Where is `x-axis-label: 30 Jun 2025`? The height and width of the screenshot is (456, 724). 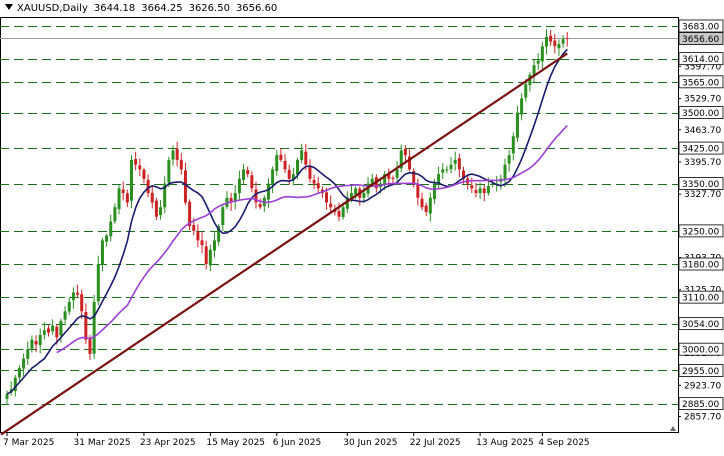
x-axis-label: 30 Jun 2025 is located at coordinates (370, 443).